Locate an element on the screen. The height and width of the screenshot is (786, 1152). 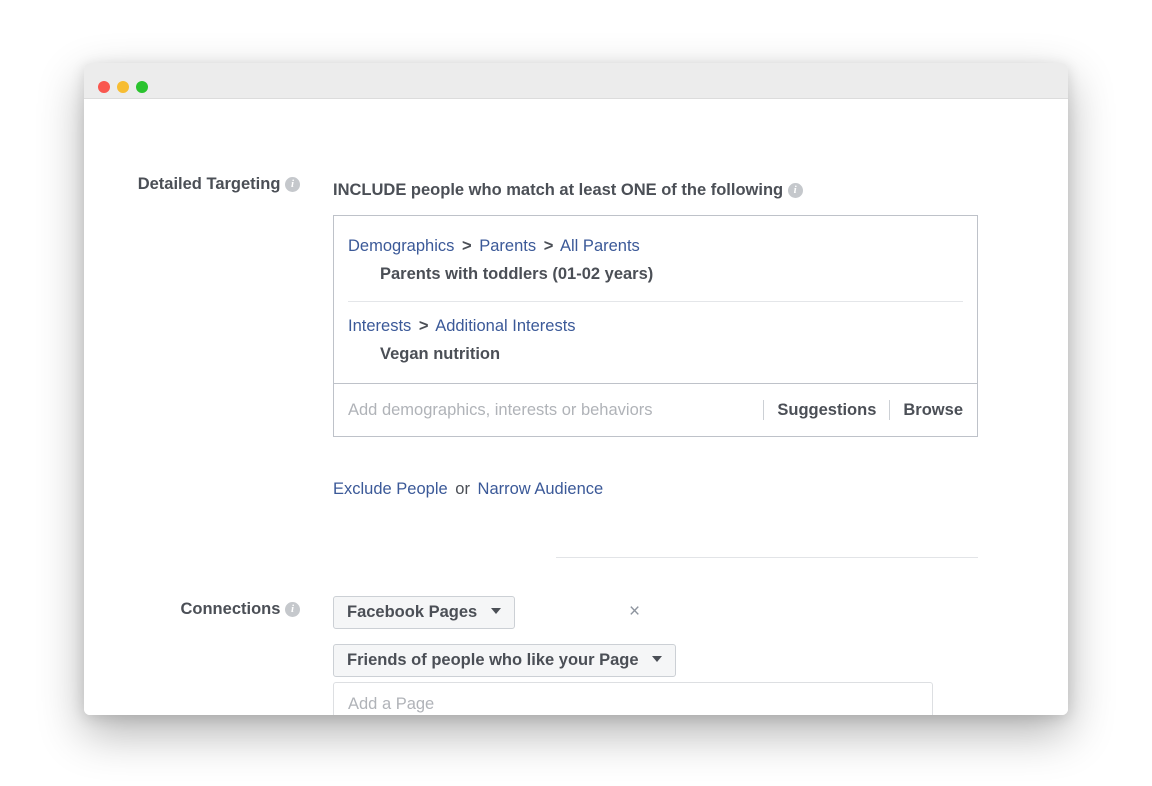
breadcrumb-crumb: Demographics is located at coordinates (401, 246).